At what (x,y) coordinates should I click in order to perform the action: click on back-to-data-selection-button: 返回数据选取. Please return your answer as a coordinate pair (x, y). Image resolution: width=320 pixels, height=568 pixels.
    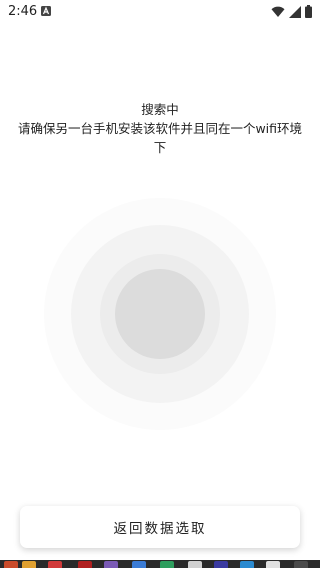
    Looking at the image, I should click on (160, 527).